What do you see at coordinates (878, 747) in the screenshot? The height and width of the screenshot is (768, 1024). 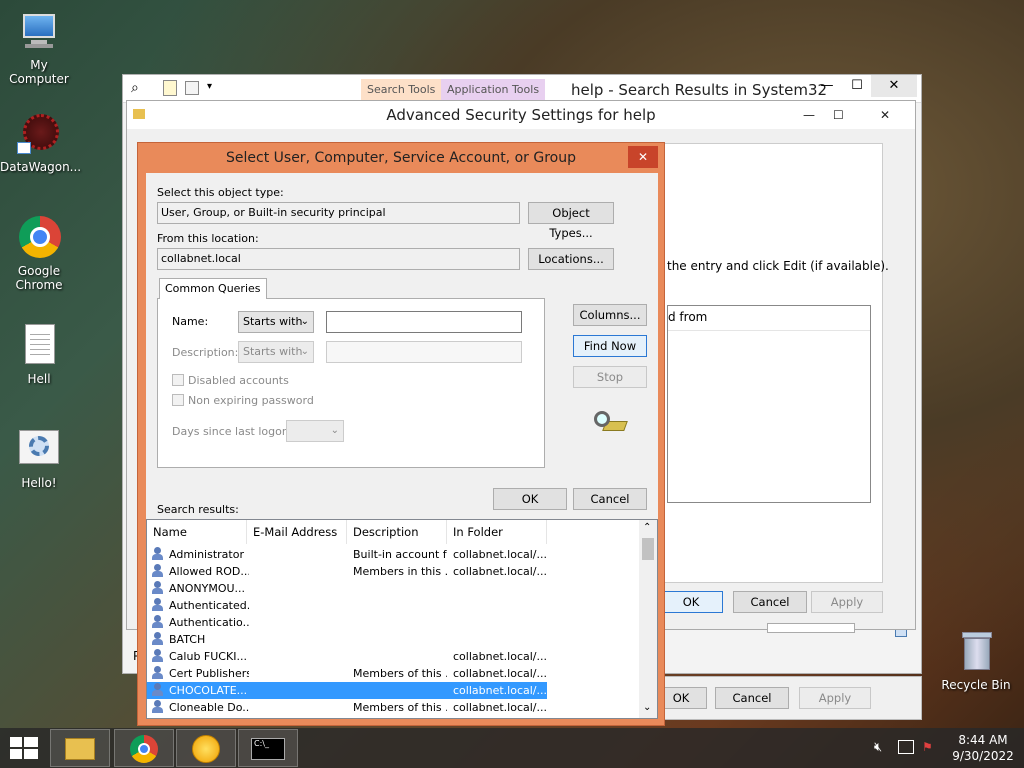 I see `volume-muted-icon: 🔇︎` at bounding box center [878, 747].